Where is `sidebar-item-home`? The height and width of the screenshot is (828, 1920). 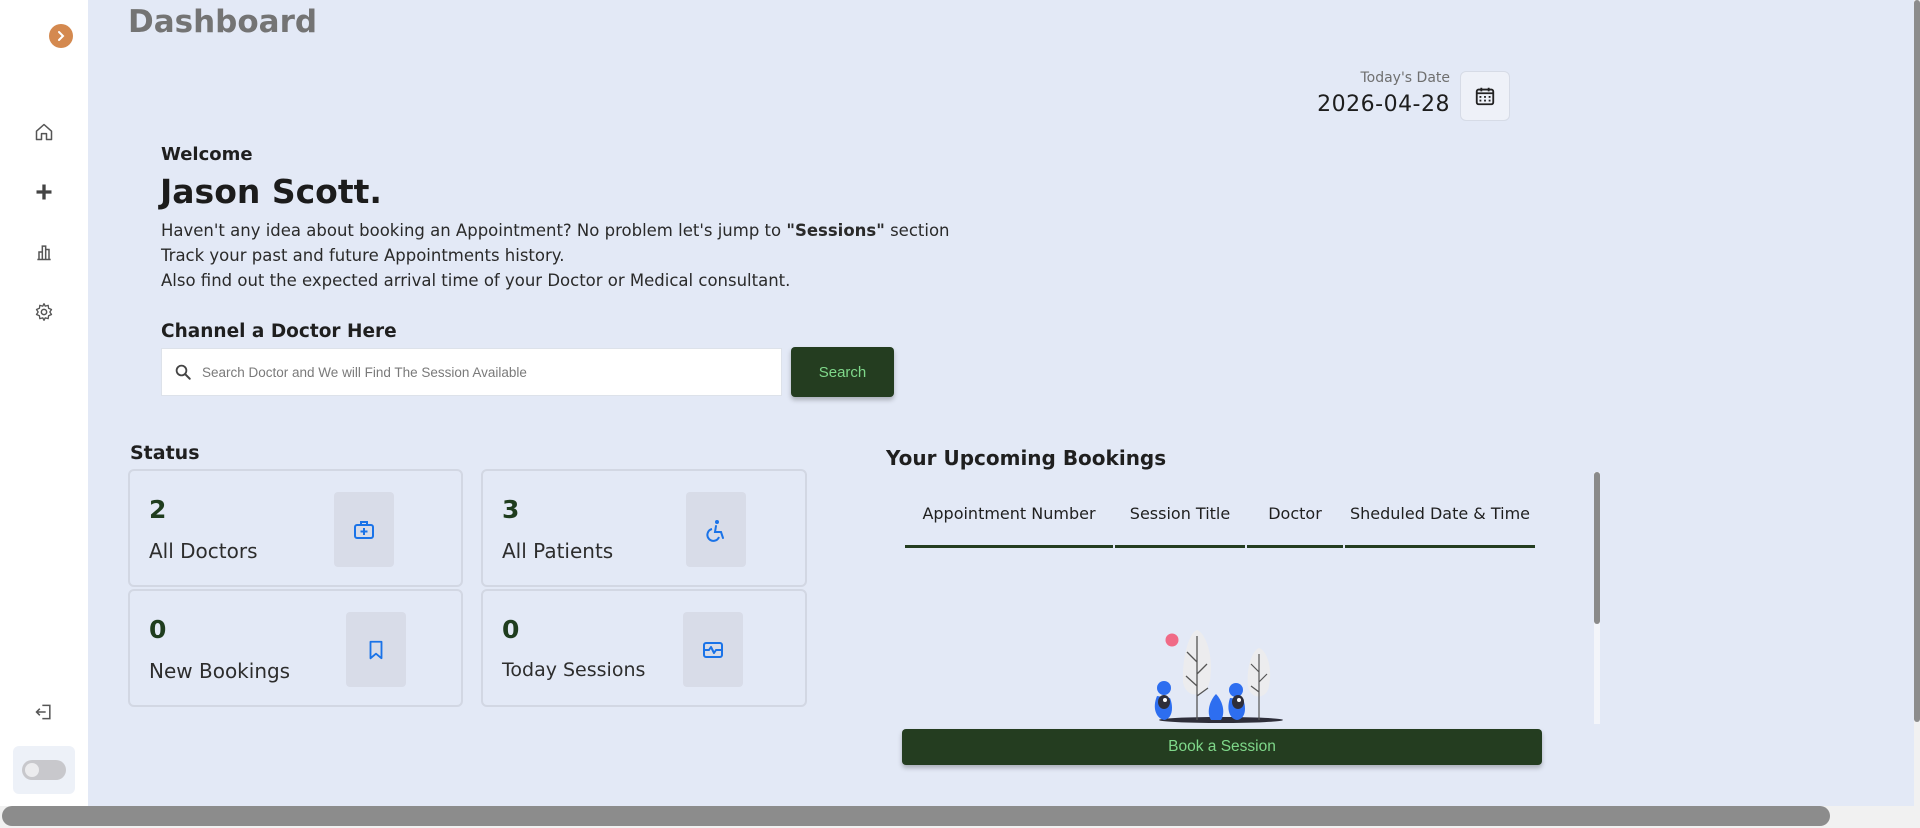
sidebar-item-home is located at coordinates (44, 132).